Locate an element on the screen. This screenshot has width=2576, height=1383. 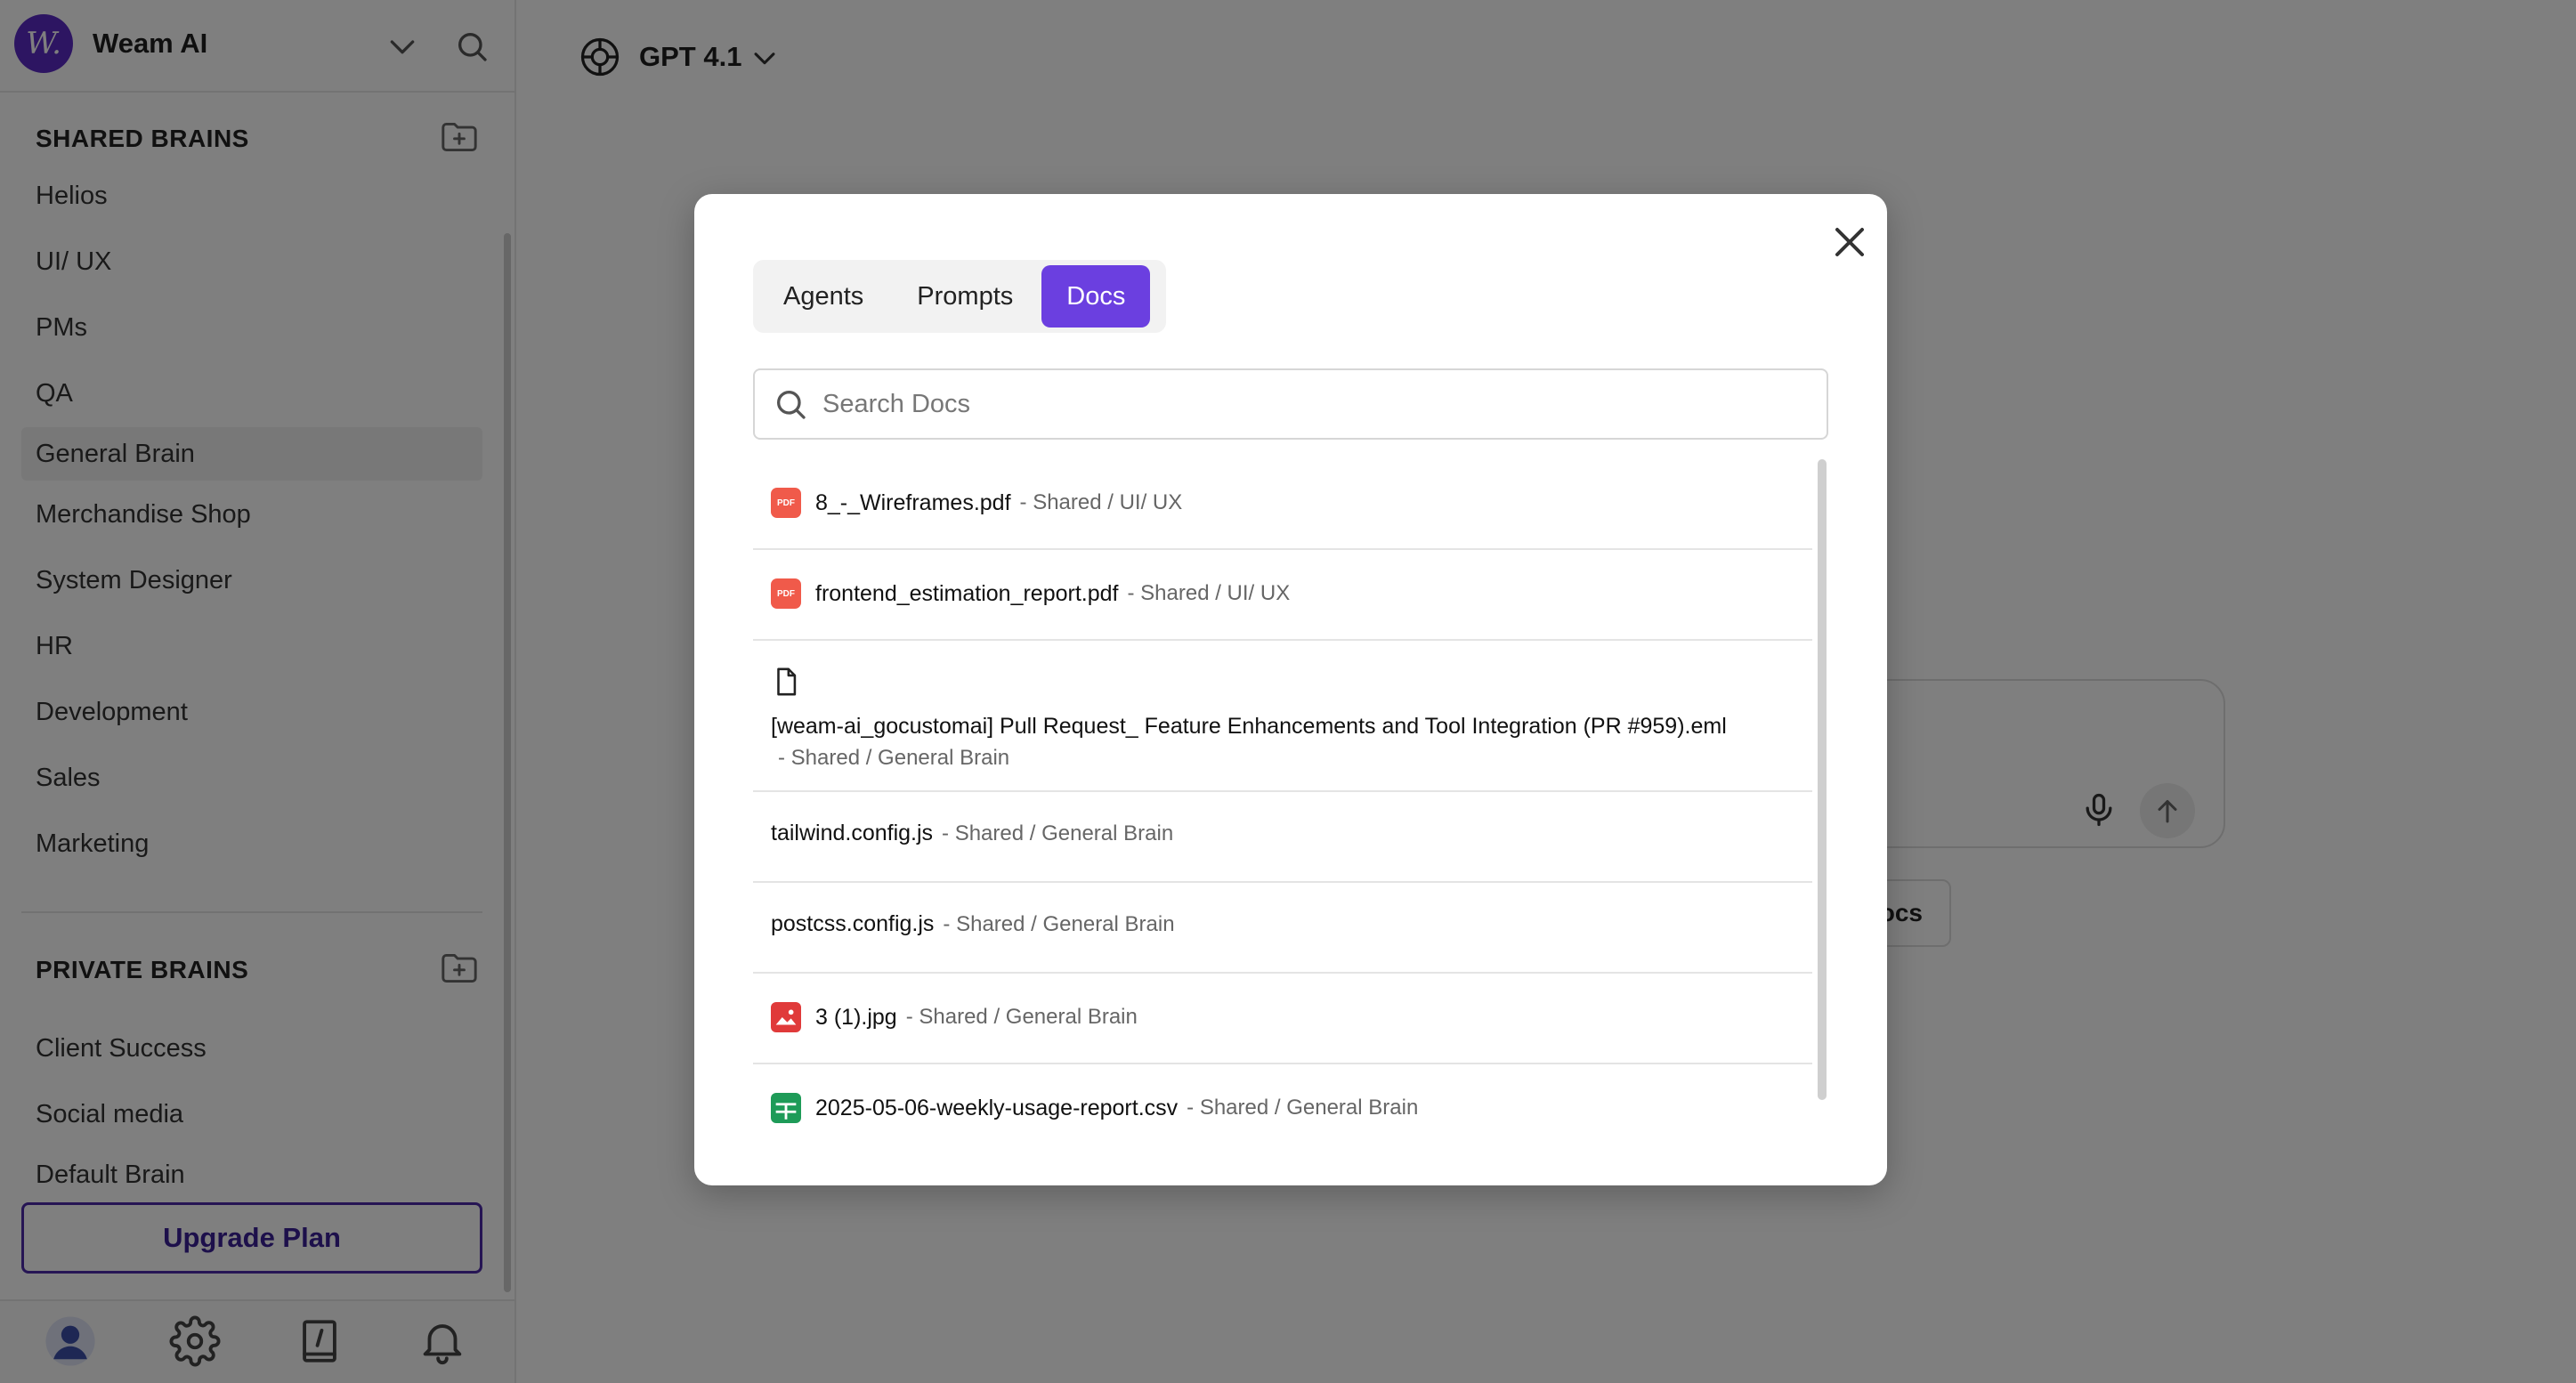
search-icon is located at coordinates (792, 405).